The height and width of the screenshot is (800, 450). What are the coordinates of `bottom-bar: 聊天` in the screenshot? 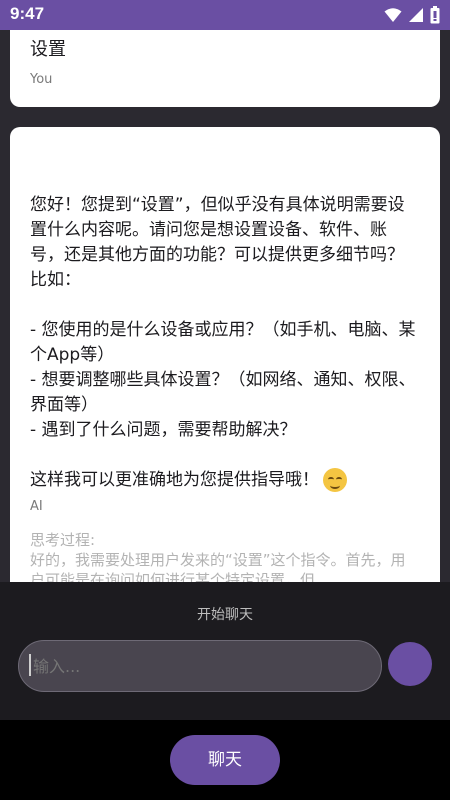 It's located at (225, 760).